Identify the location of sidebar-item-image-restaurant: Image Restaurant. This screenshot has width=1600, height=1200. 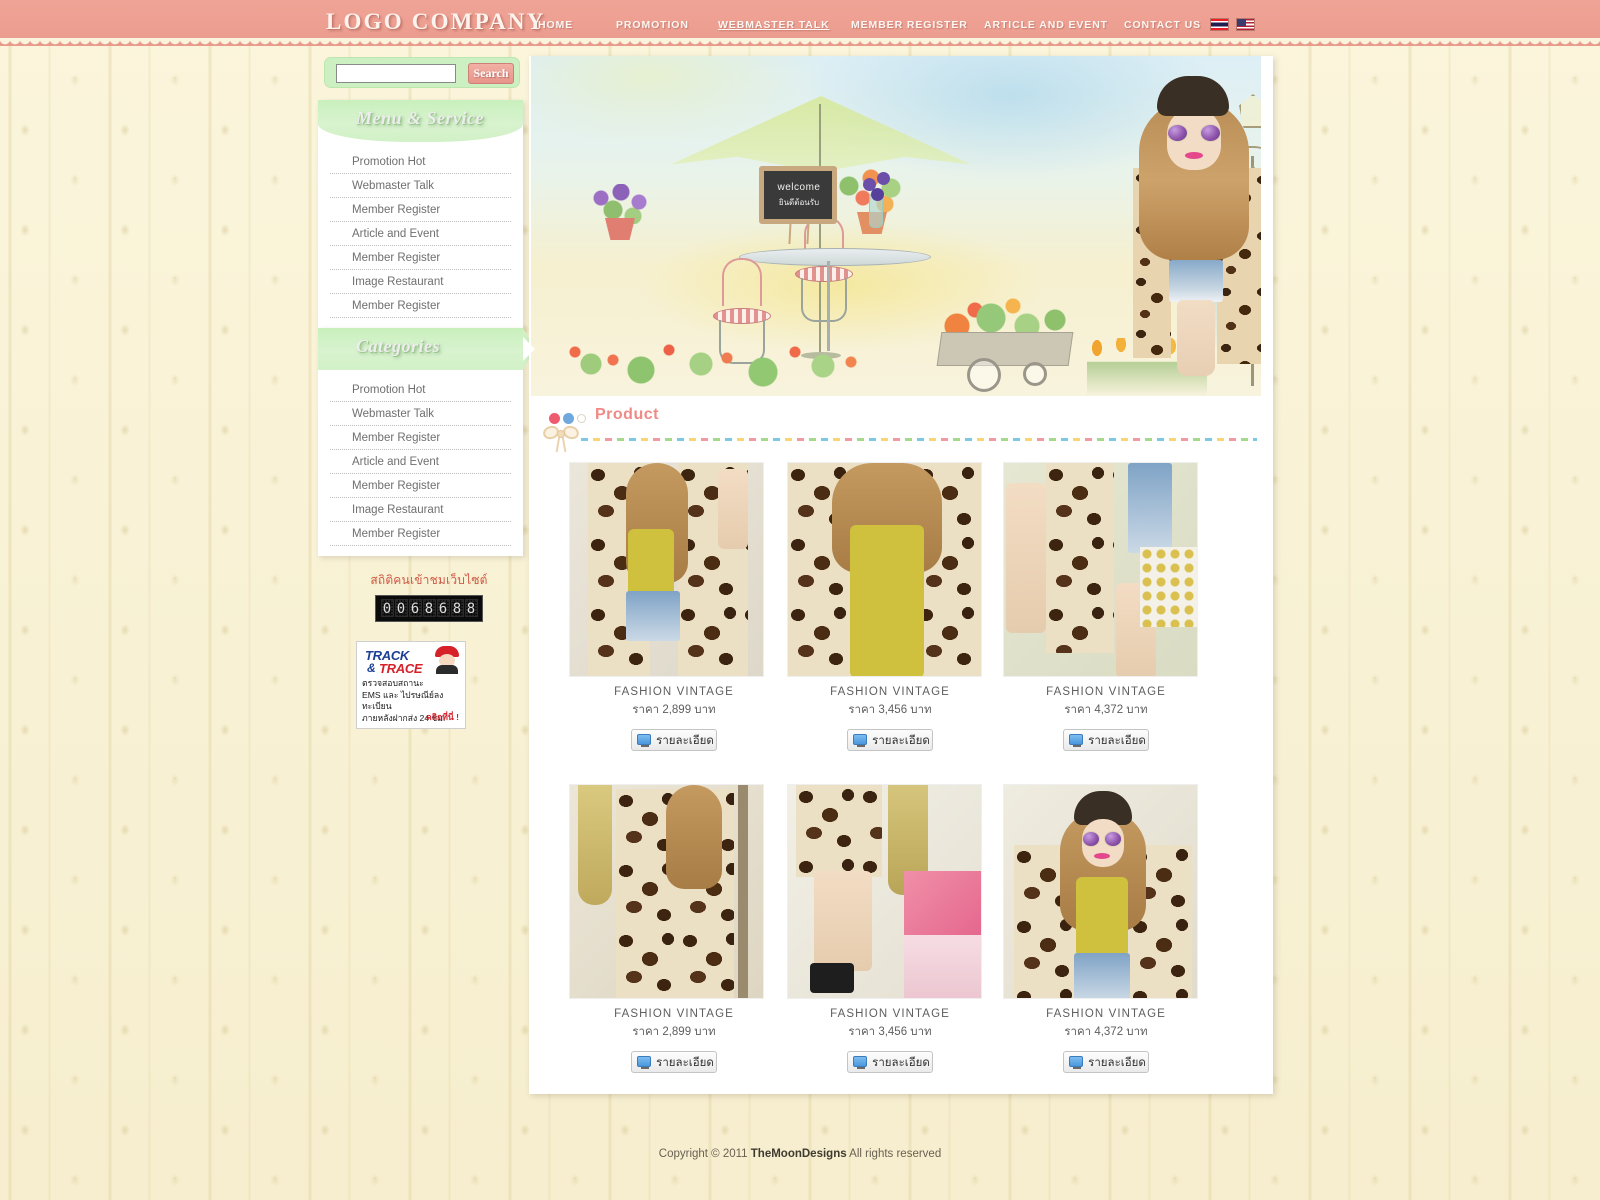
(420, 282).